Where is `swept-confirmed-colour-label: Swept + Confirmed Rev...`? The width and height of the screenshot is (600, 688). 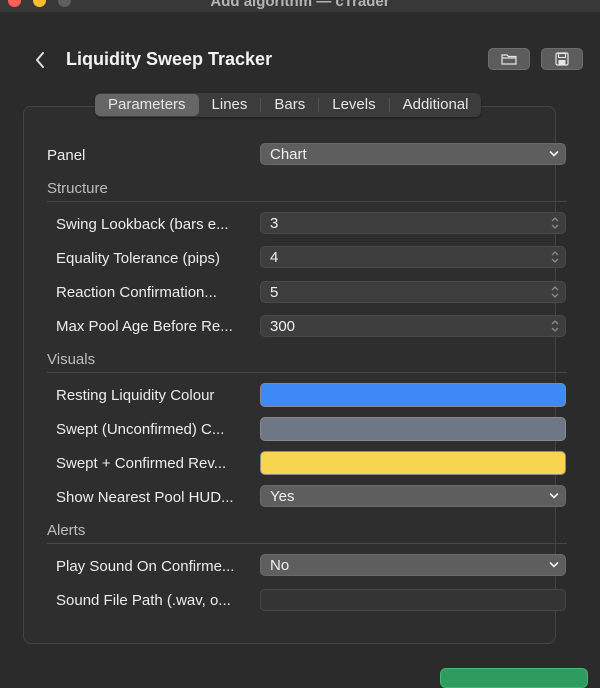 swept-confirmed-colour-label: Swept + Confirmed Rev... is located at coordinates (141, 463).